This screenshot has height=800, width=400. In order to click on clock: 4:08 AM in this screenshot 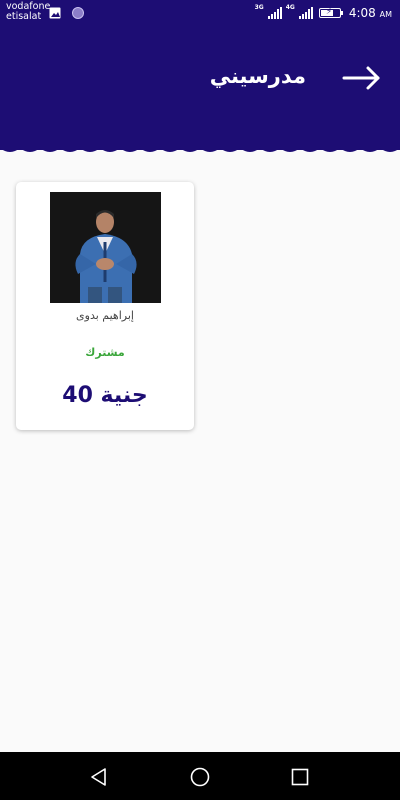, I will do `click(370, 13)`.